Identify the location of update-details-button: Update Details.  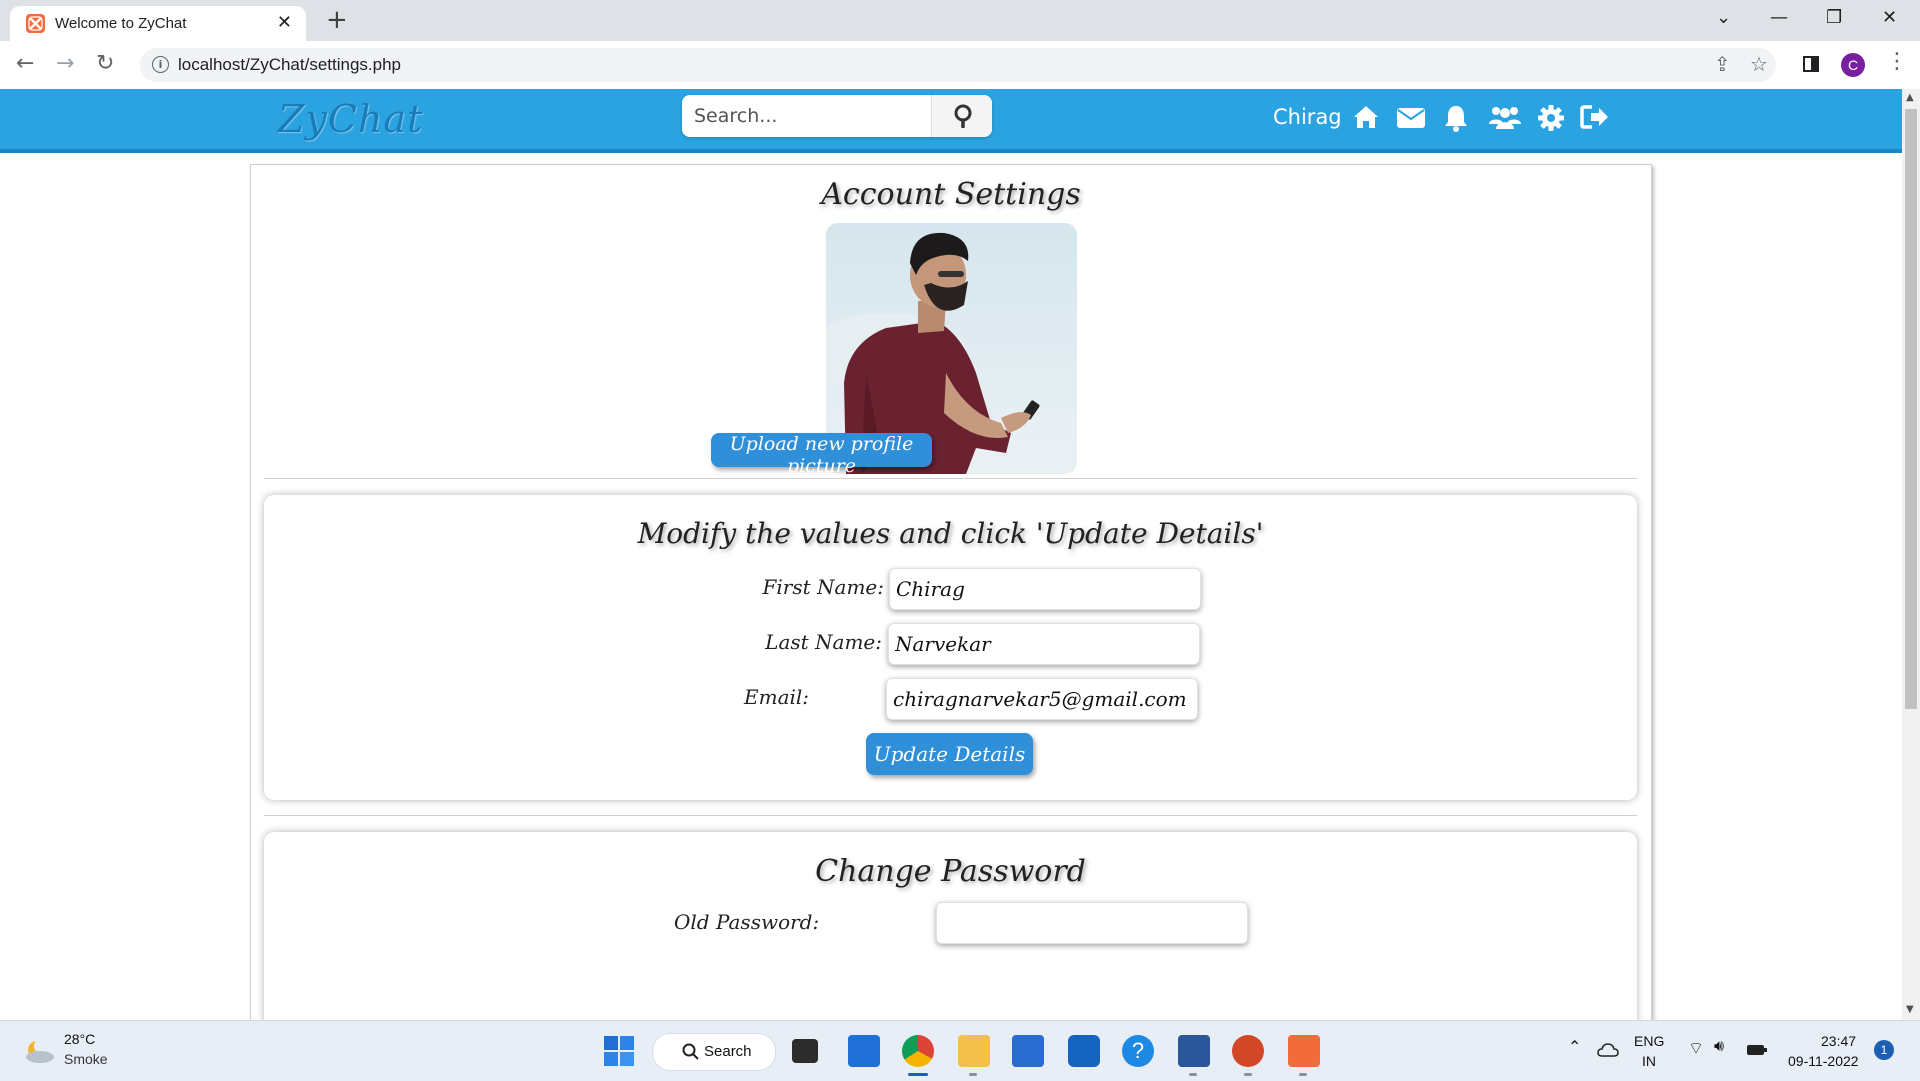
(949, 754).